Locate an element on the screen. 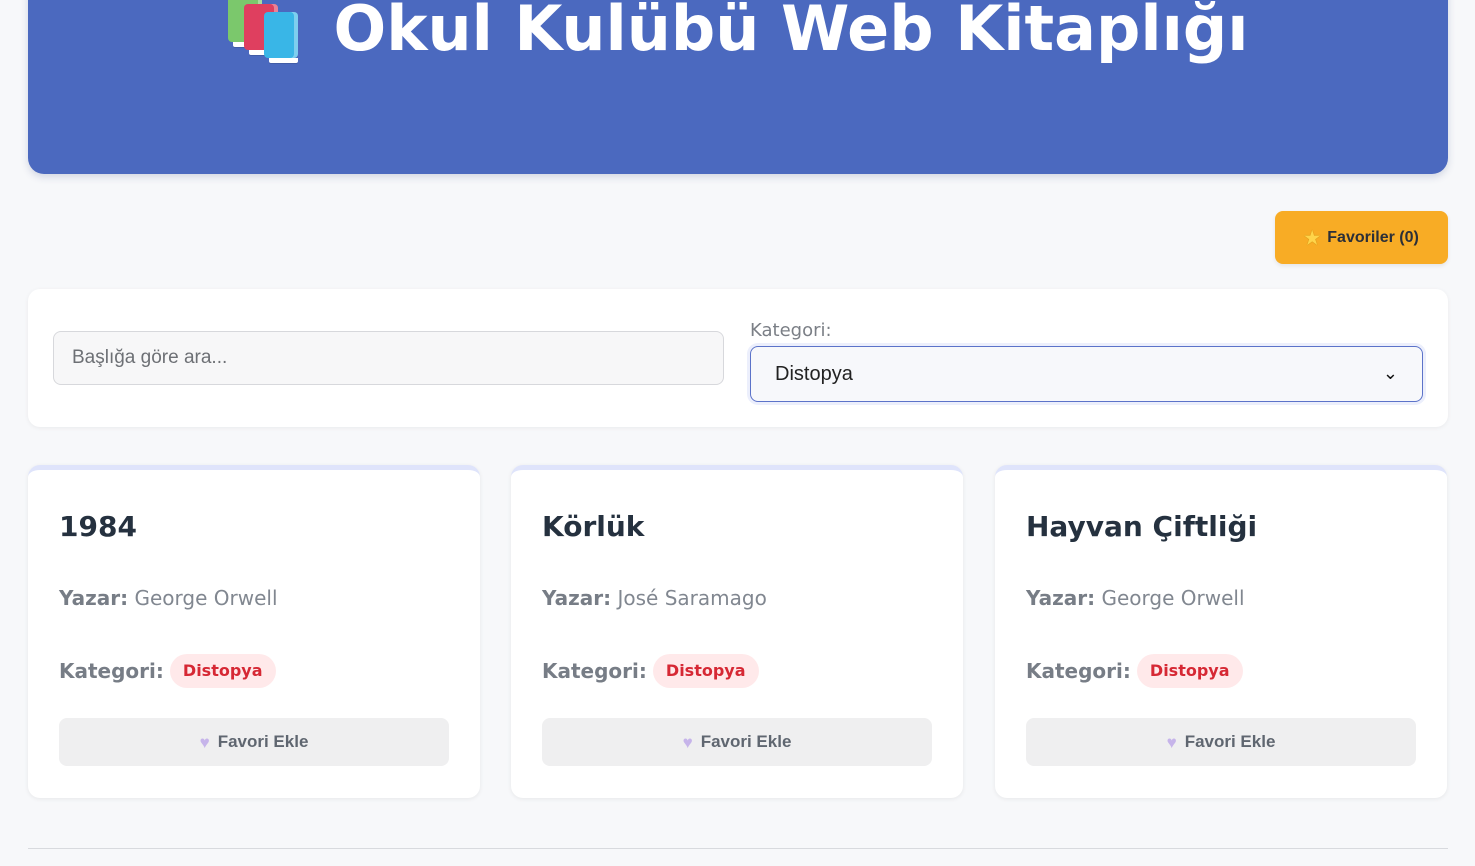  book-author: José Saramago is located at coordinates (692, 598).